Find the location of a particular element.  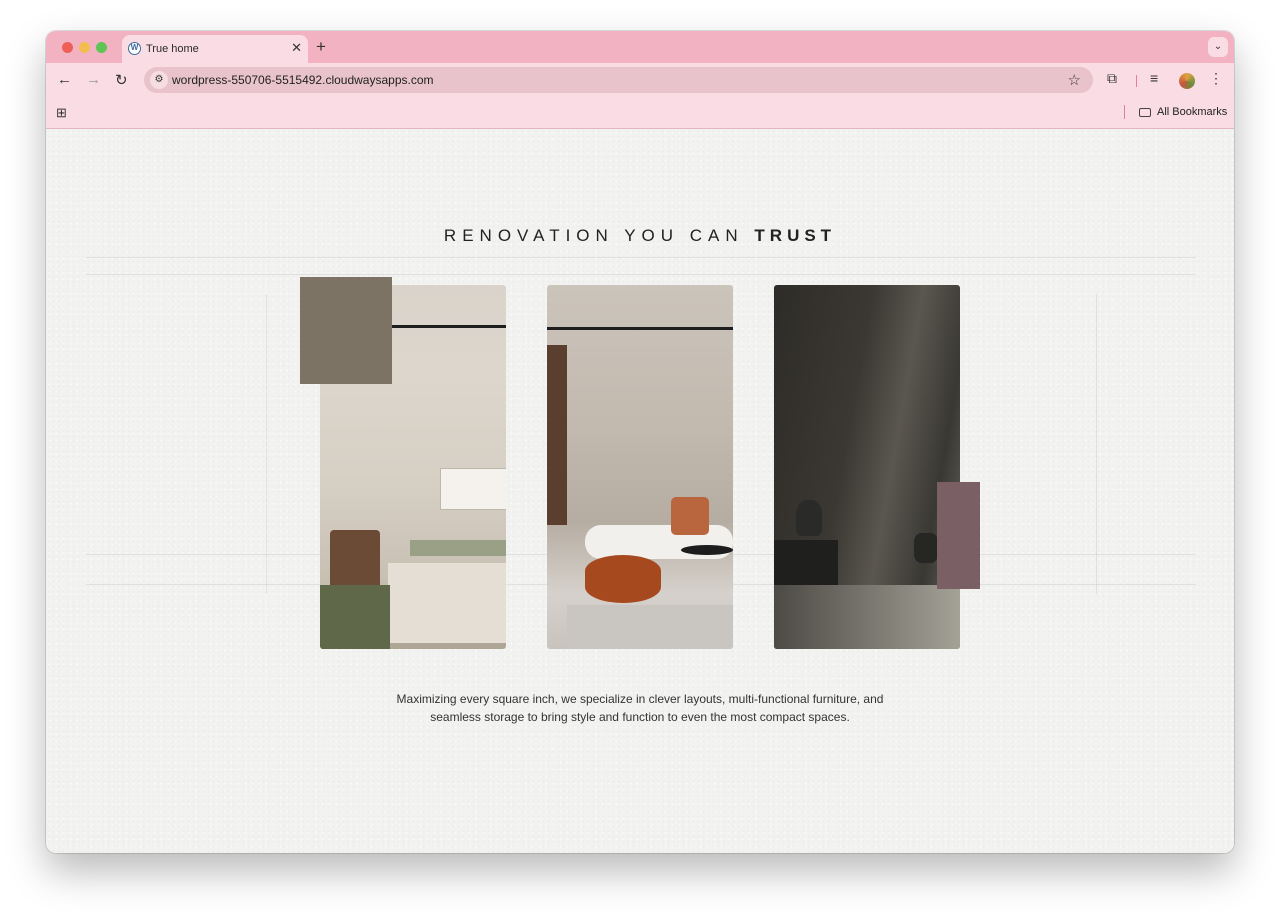

close-icon: ✕ is located at coordinates (296, 48).